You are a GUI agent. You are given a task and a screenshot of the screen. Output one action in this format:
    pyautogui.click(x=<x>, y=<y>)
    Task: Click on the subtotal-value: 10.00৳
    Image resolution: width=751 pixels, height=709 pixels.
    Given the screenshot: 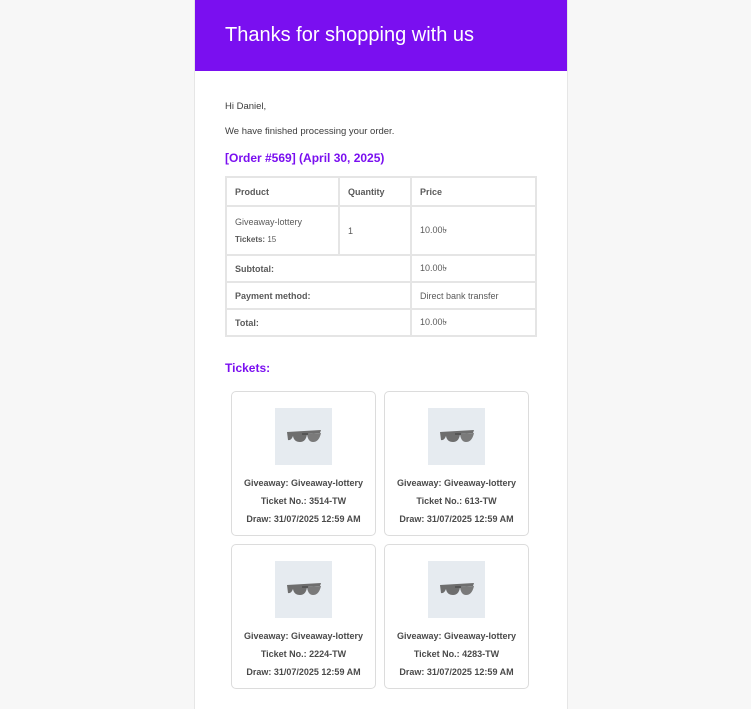 What is the action you would take?
    pyautogui.click(x=473, y=268)
    